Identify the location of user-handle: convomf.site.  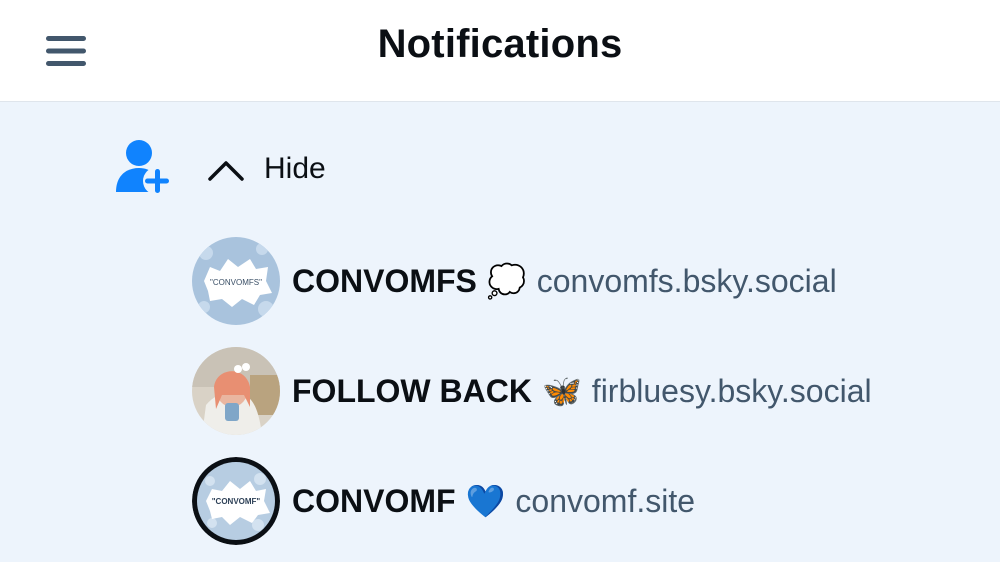
(605, 500).